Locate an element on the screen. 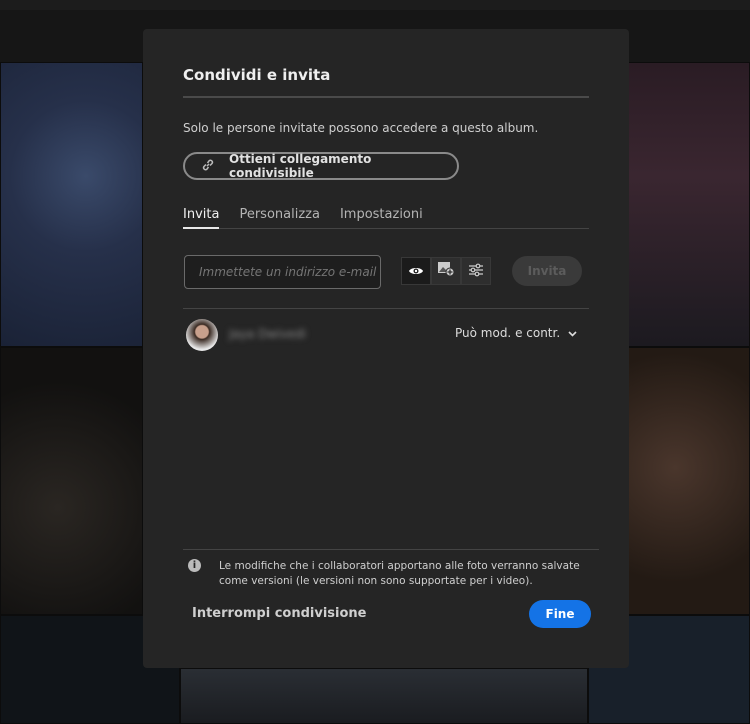  avatar is located at coordinates (202, 335).